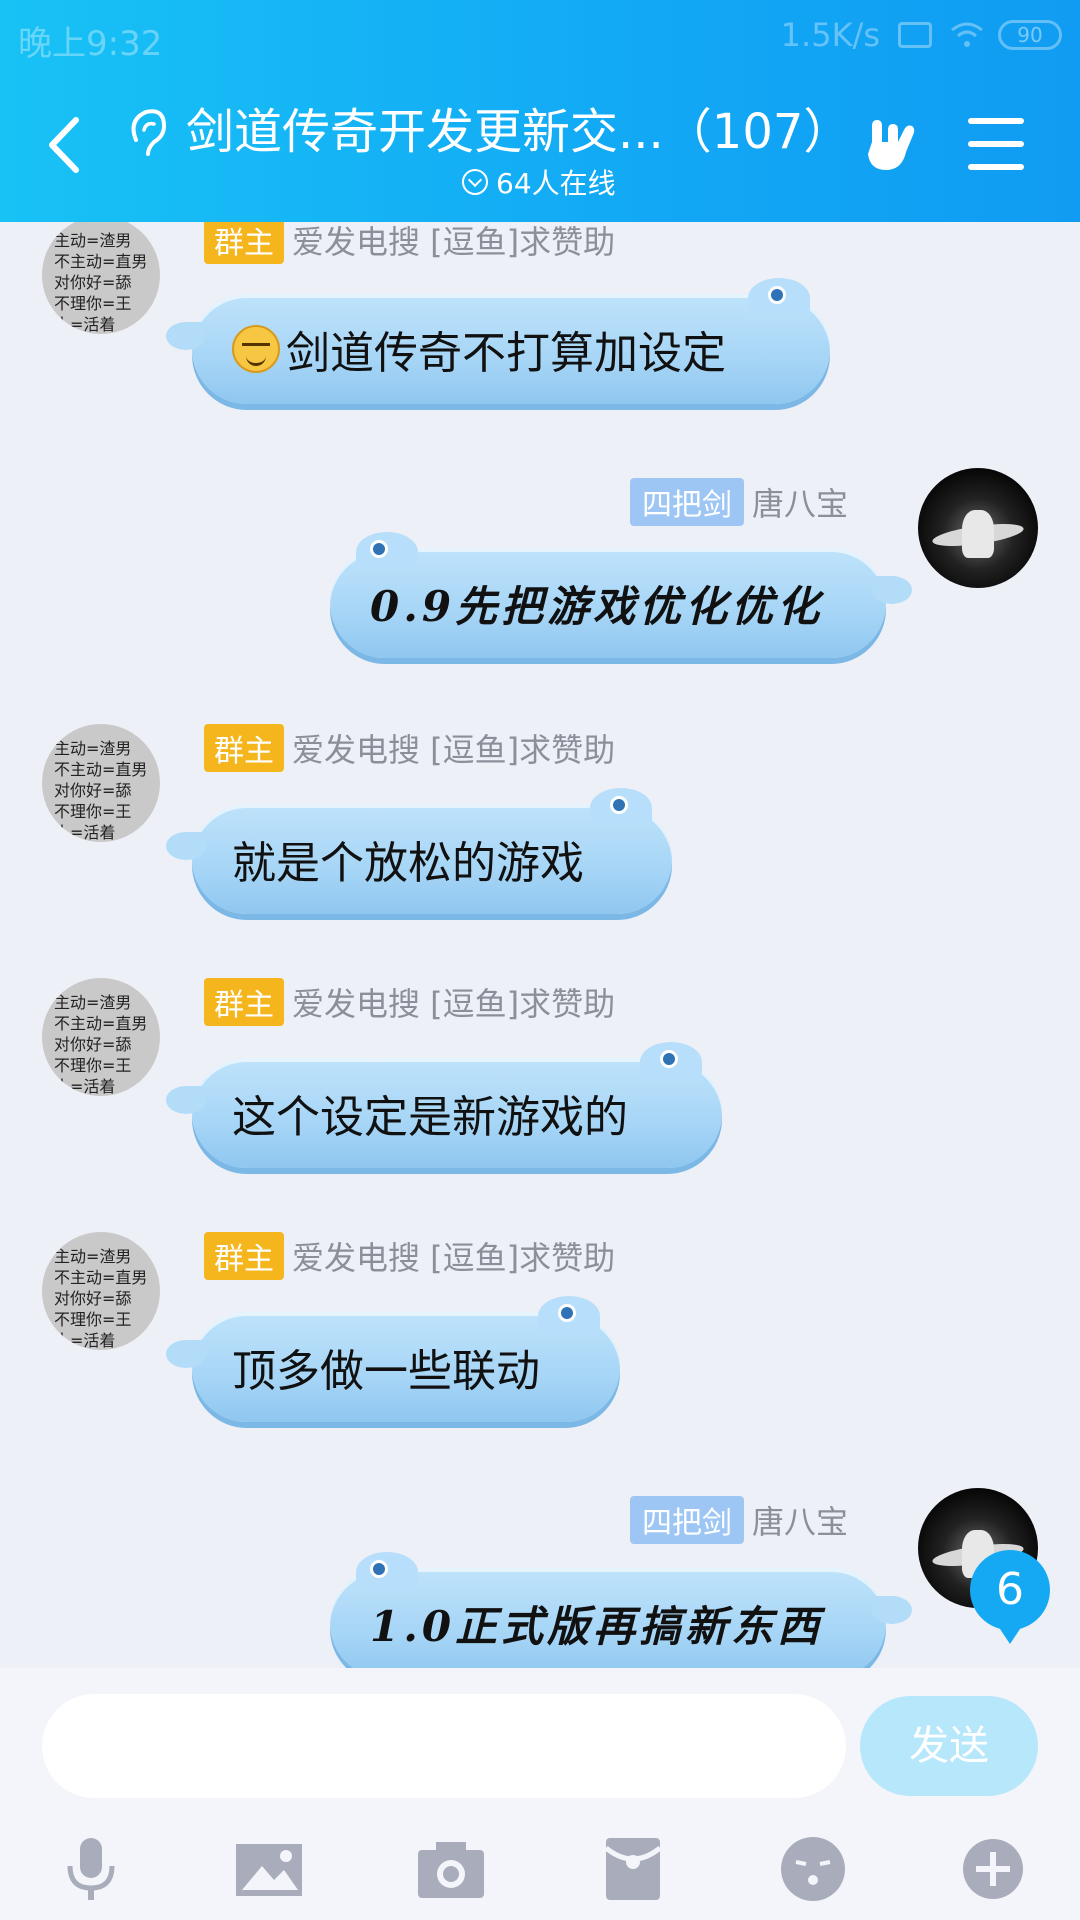 This screenshot has height=1920, width=1080. I want to click on sly-face-emoji-icon, so click(256, 349).